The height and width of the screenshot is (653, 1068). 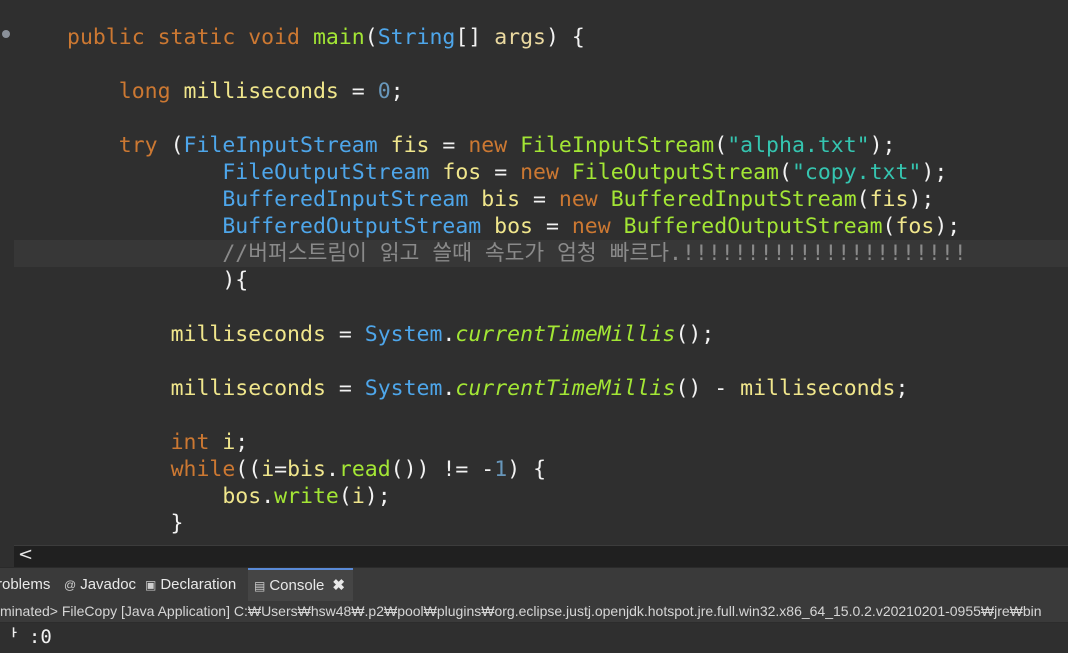 I want to click on code-line: ){, so click(x=157, y=280).